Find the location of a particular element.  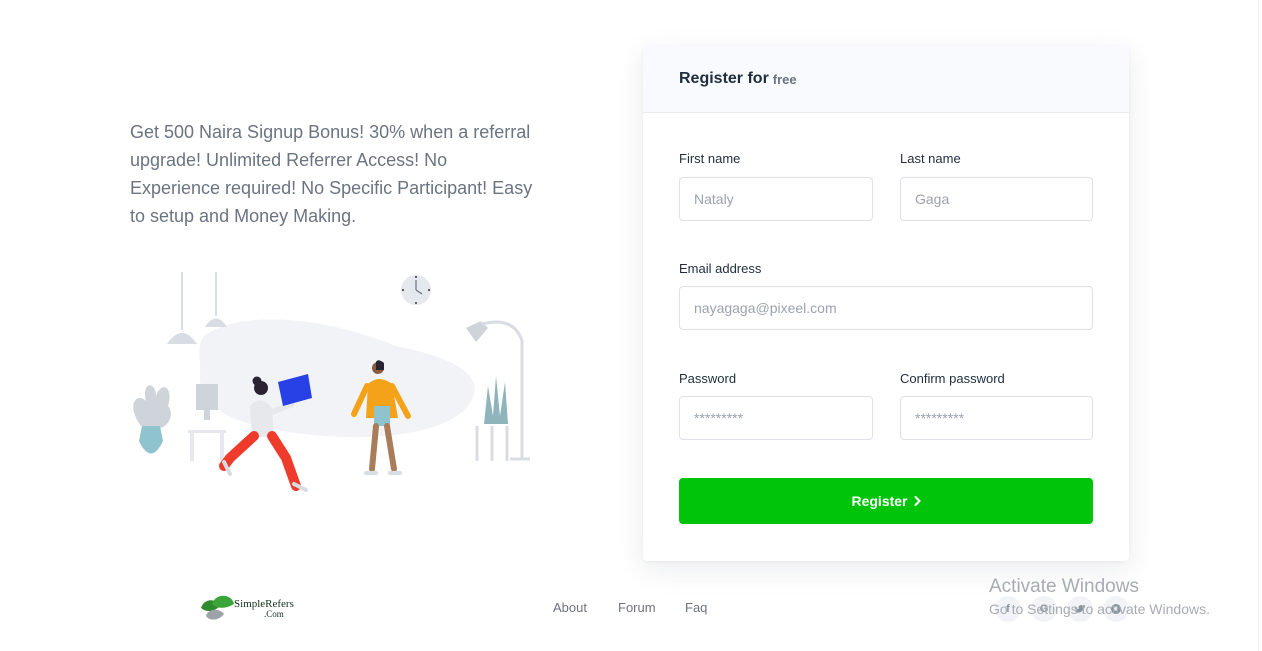

page-right-edge is located at coordinates (1258, 325).